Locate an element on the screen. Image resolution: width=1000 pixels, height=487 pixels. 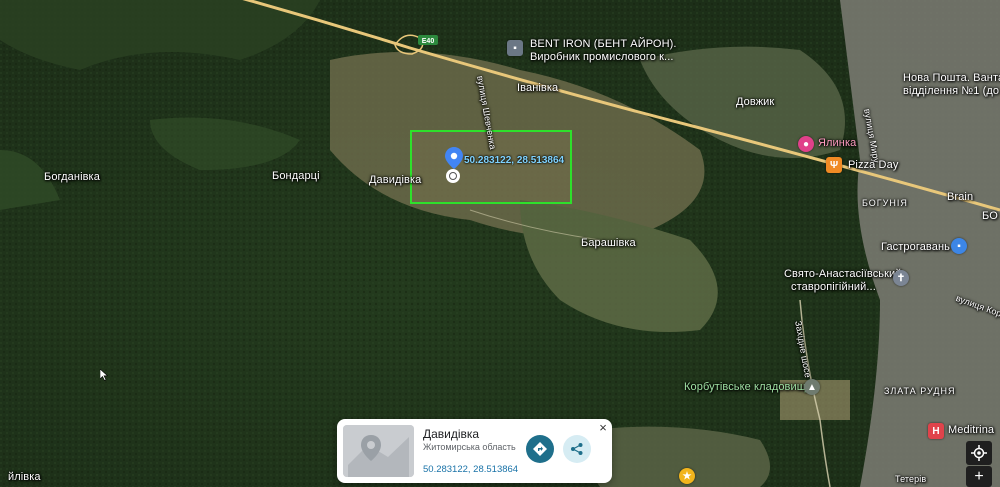
restaurant-icon: Ψ is located at coordinates (834, 165).